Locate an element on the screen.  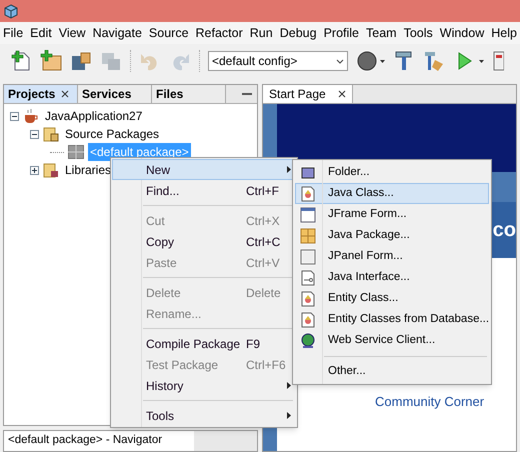
menu-item: File is located at coordinates (13, 33).